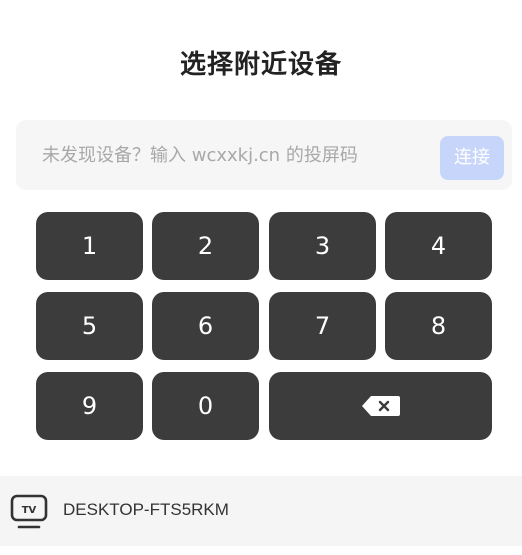  Describe the element at coordinates (260, 65) in the screenshot. I see `page-title: 选择附近设备` at that location.